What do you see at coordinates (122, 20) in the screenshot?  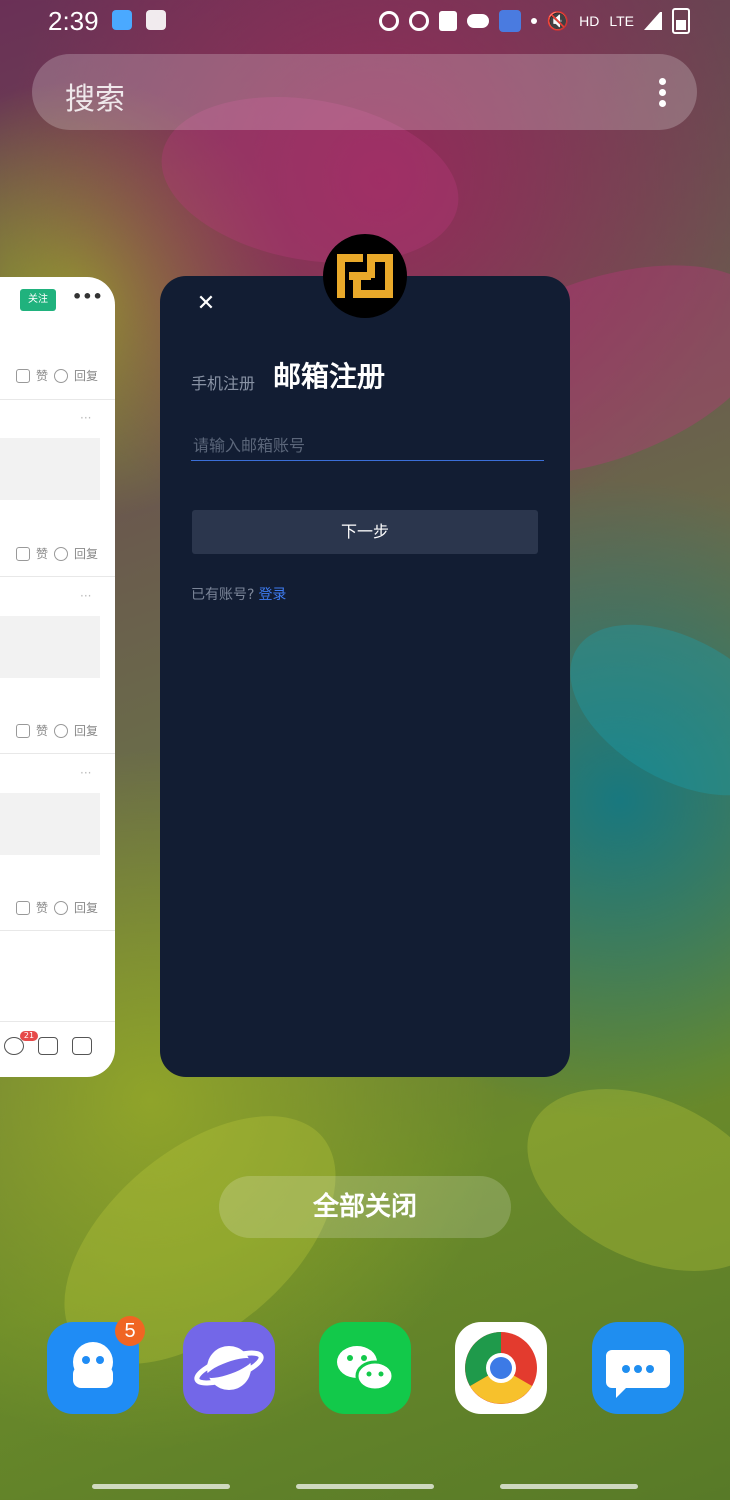 I see `qq-notification-icon` at bounding box center [122, 20].